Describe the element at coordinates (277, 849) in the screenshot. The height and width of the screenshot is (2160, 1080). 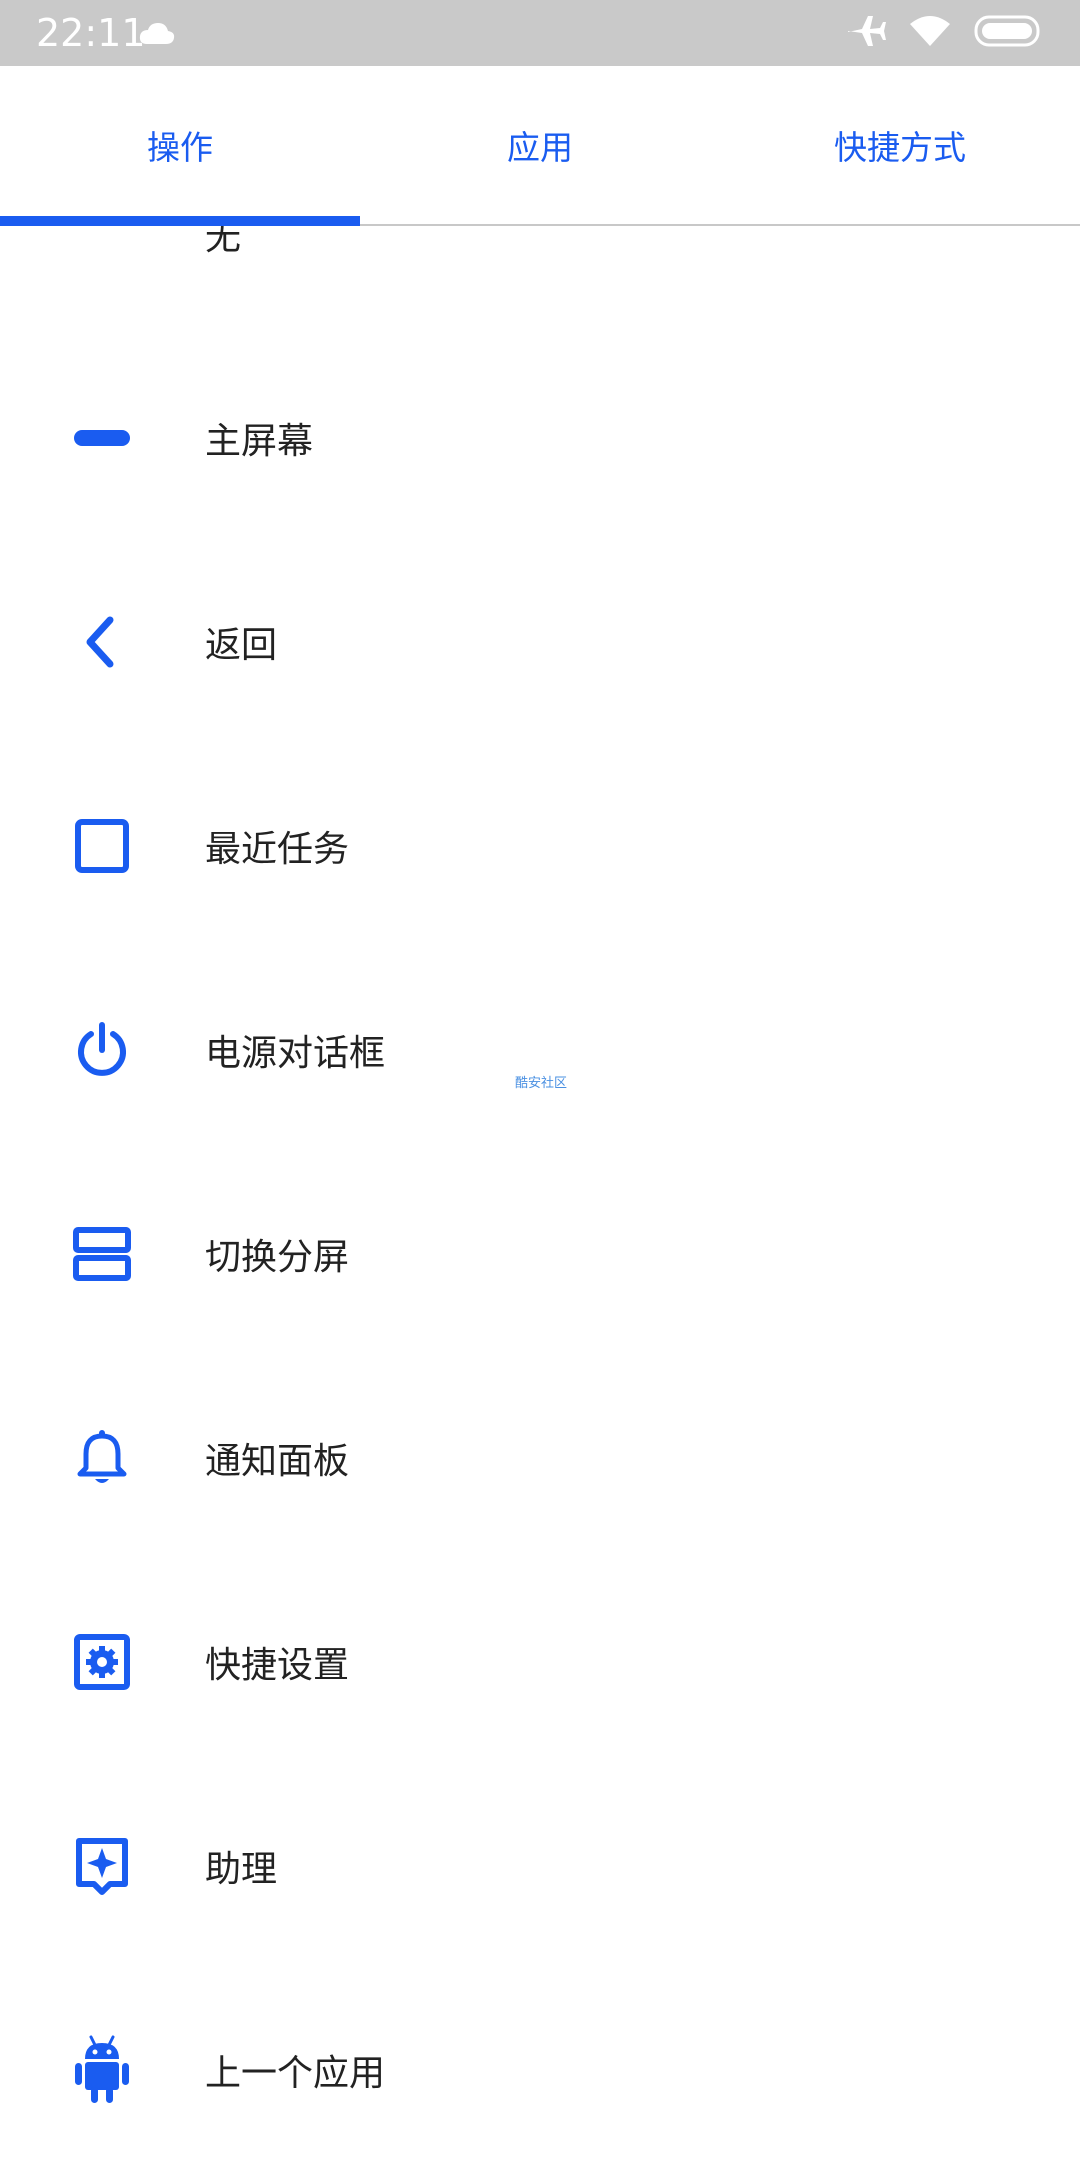
I see `list-item-label: 最近任务` at that location.